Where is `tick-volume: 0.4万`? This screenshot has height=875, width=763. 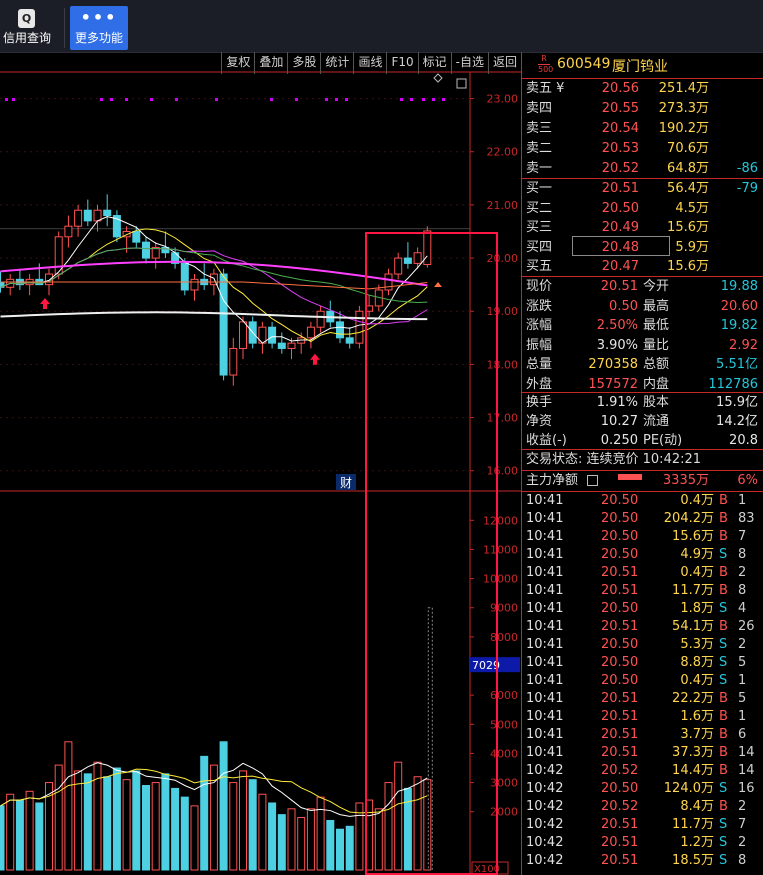
tick-volume: 0.4万 is located at coordinates (697, 572).